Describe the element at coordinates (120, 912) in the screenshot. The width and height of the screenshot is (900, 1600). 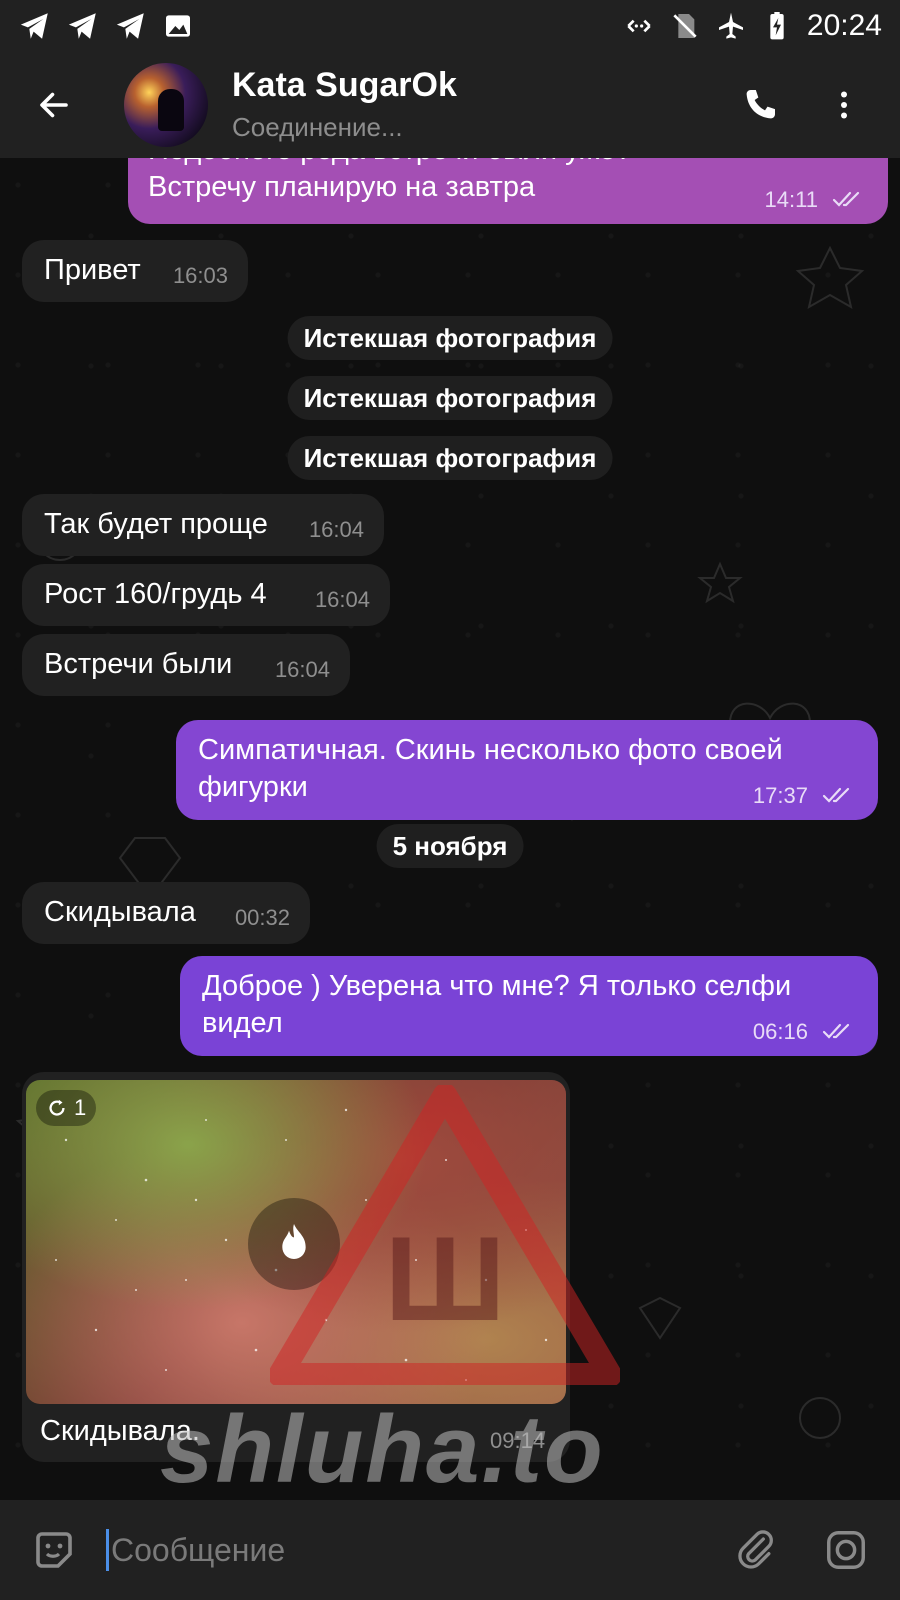
I see `message-text: Скидывала` at that location.